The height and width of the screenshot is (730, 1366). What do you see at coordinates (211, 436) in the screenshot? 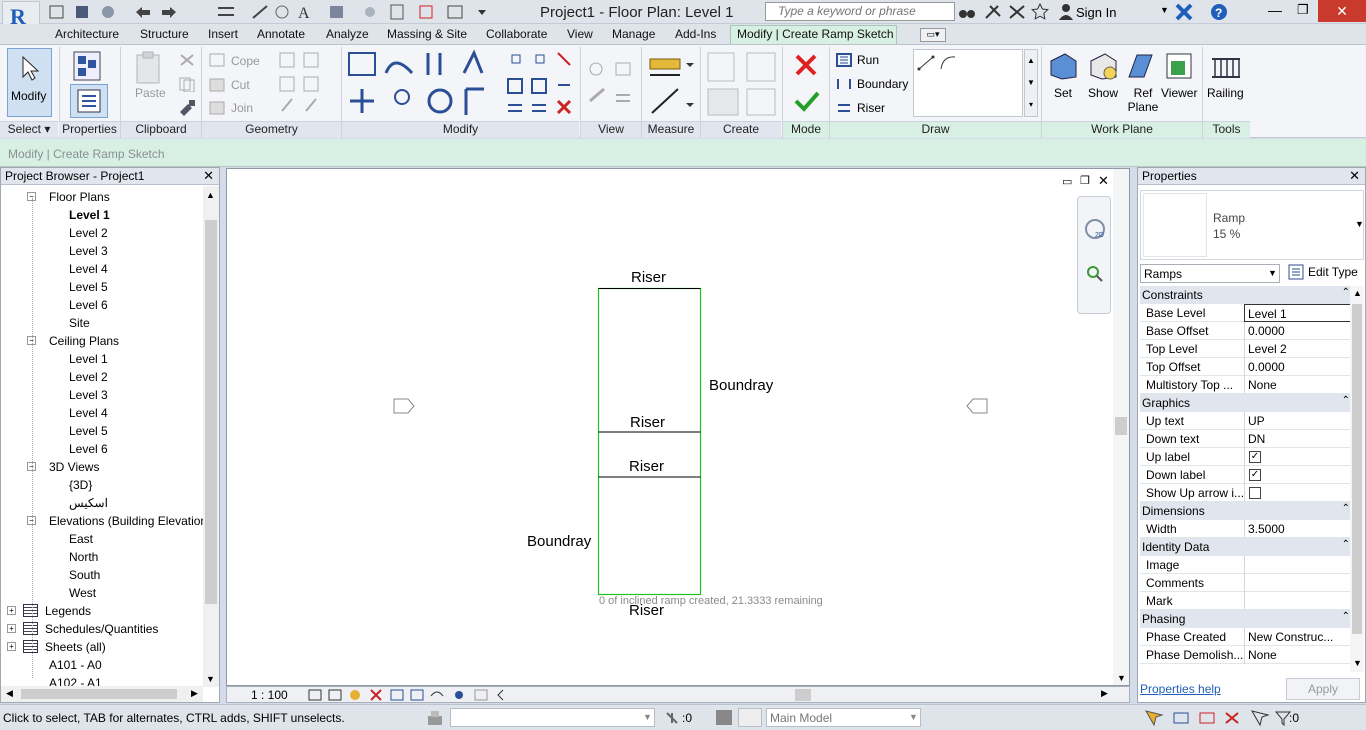
I see `browser-vscrollbar: ▲ ▼` at bounding box center [211, 436].